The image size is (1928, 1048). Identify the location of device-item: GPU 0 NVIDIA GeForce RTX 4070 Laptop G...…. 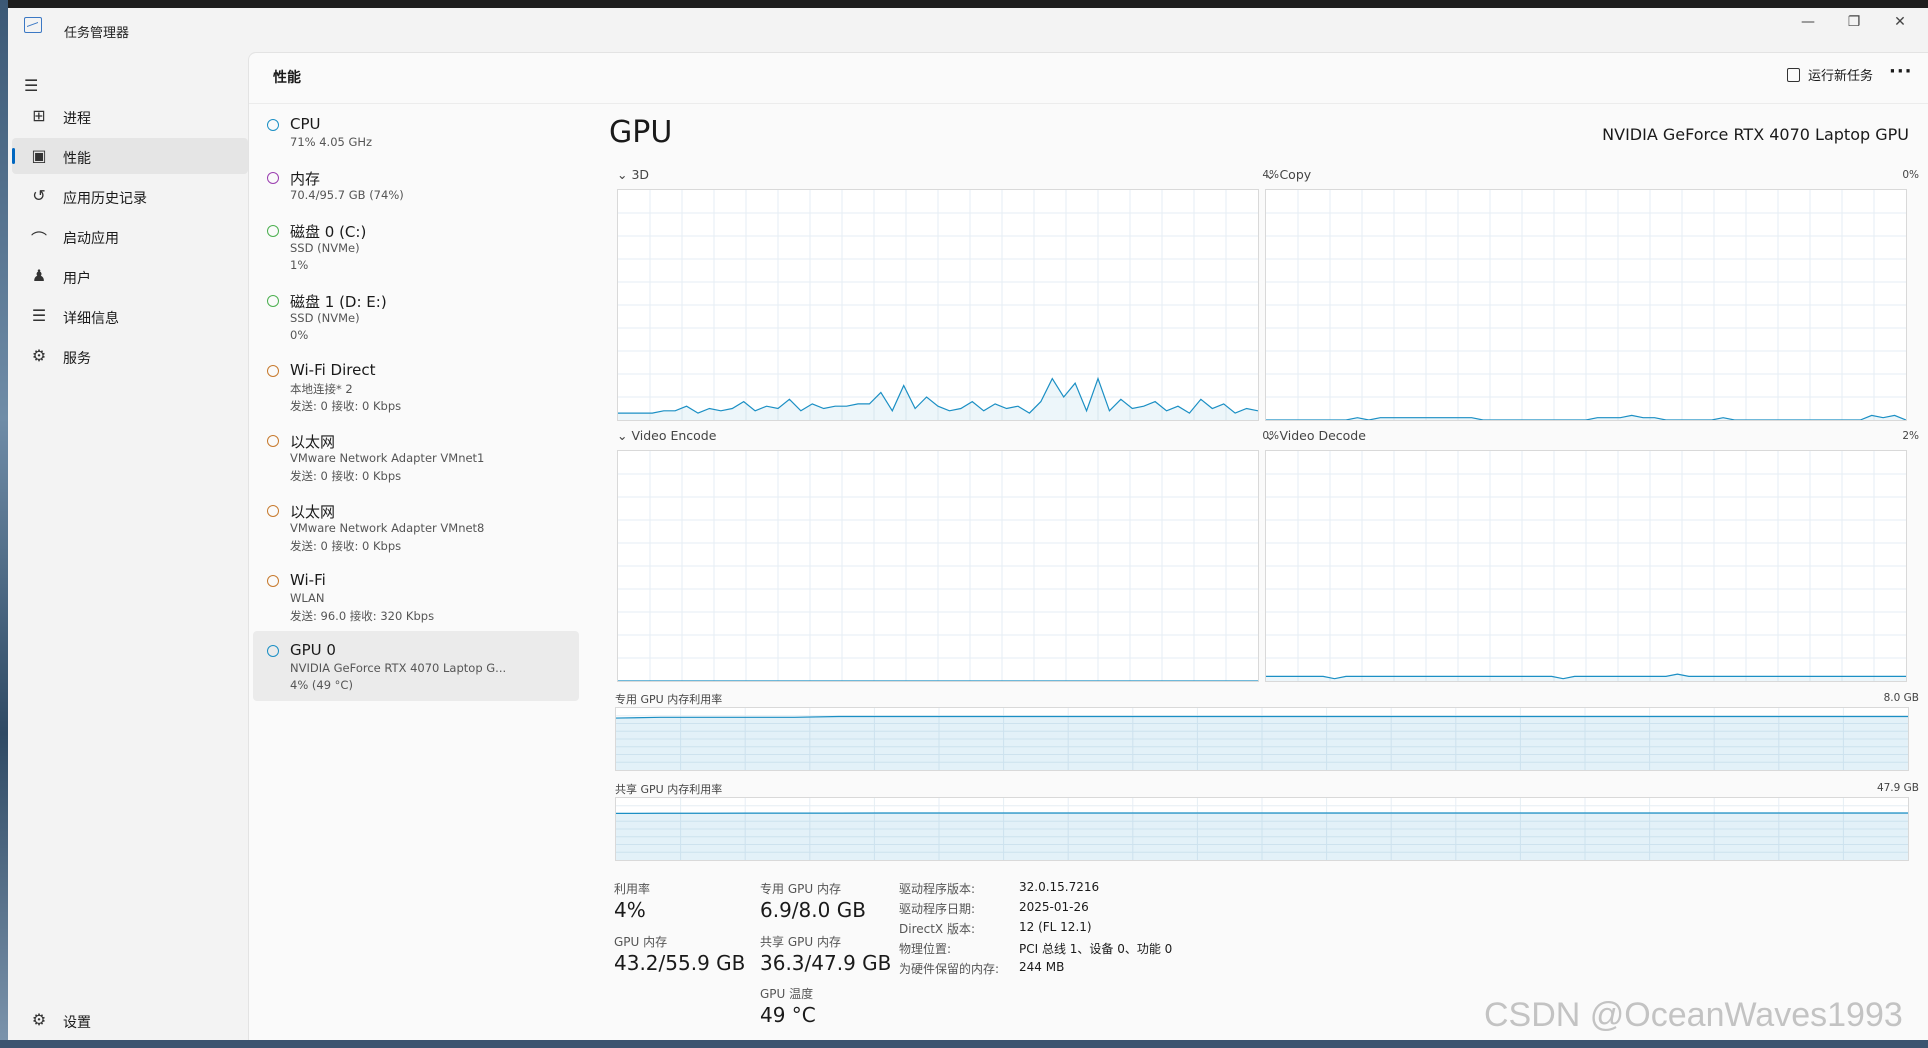
(416, 666).